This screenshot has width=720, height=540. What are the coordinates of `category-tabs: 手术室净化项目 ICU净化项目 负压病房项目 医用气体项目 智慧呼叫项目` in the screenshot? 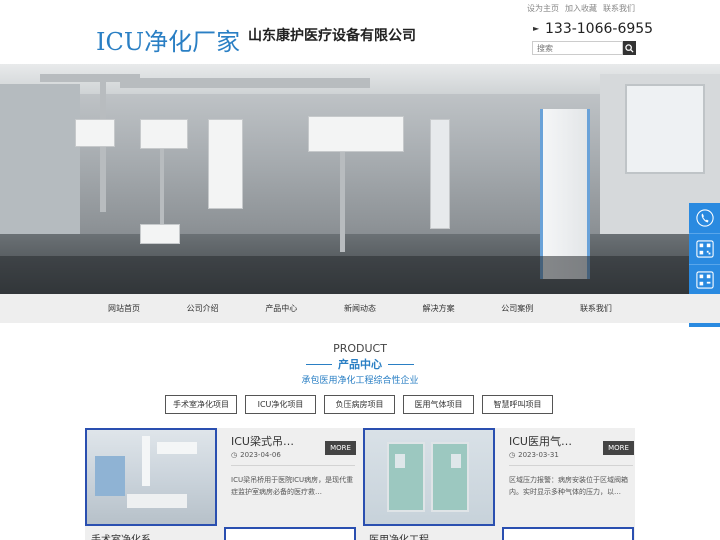 It's located at (359, 404).